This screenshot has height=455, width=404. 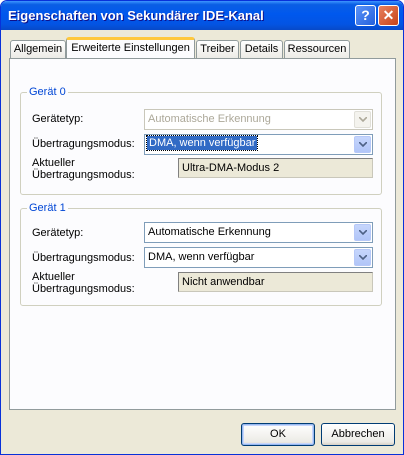 What do you see at coordinates (202, 143) in the screenshot?
I see `device-0-transfer-value: DMA, wenn verfügbar` at bounding box center [202, 143].